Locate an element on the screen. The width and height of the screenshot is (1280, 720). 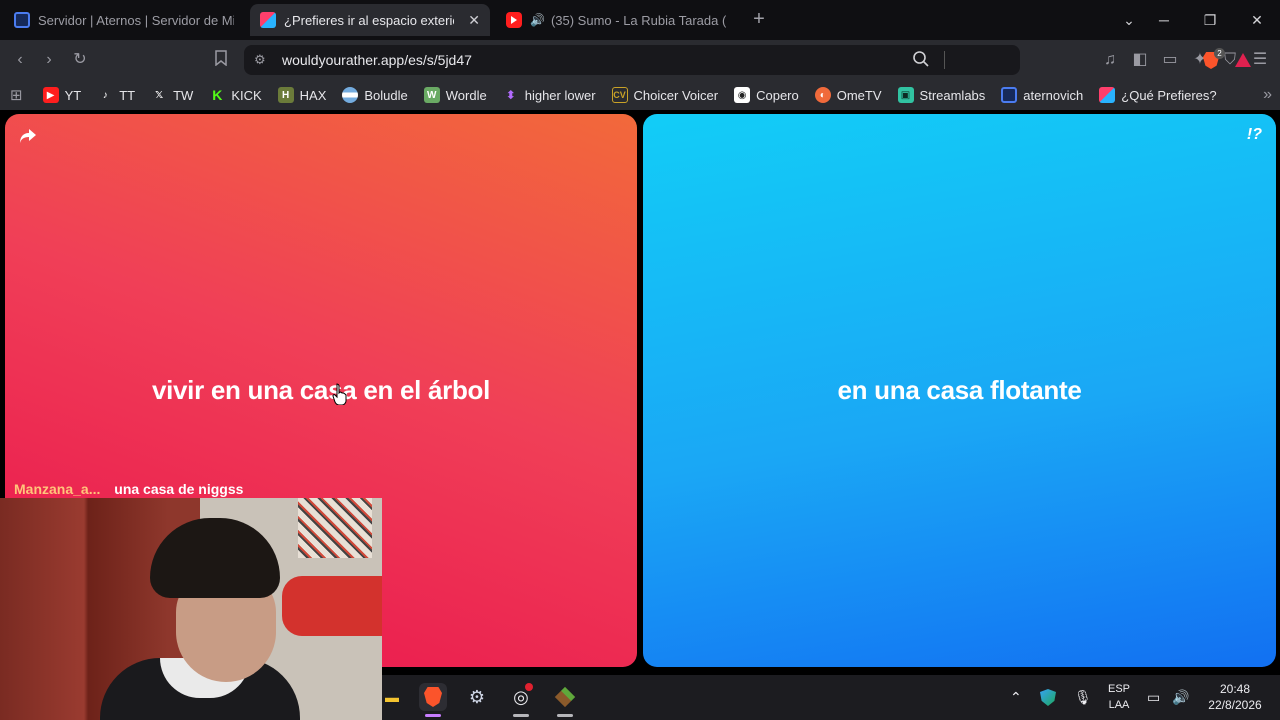
volume-icon: 🔊 is located at coordinates (1180, 697).